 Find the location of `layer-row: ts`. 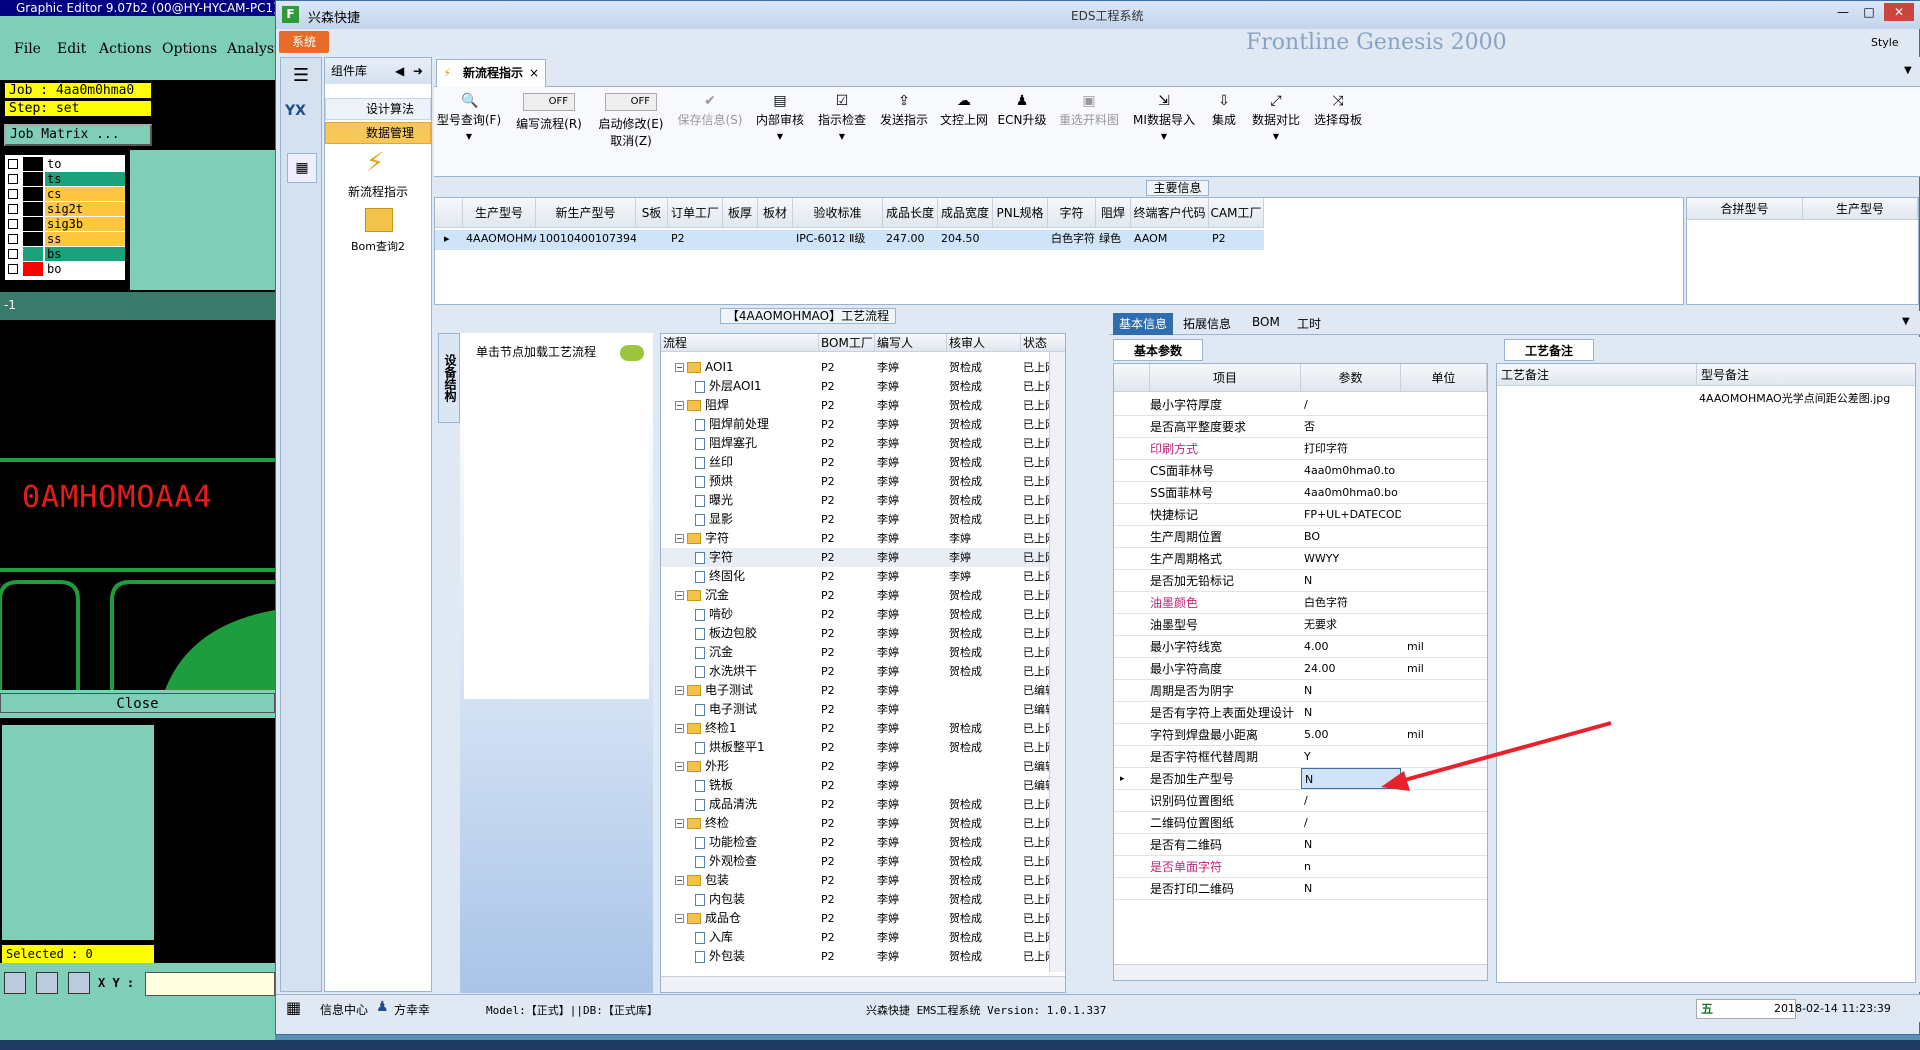

layer-row: ts is located at coordinates (65, 179).